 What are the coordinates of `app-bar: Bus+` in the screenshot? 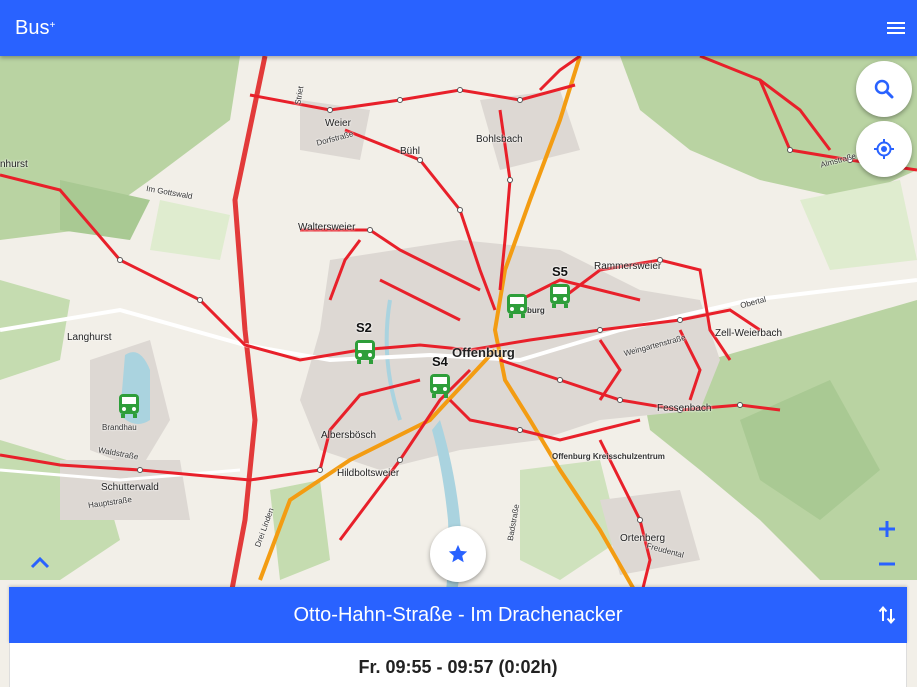 It's located at (458, 28).